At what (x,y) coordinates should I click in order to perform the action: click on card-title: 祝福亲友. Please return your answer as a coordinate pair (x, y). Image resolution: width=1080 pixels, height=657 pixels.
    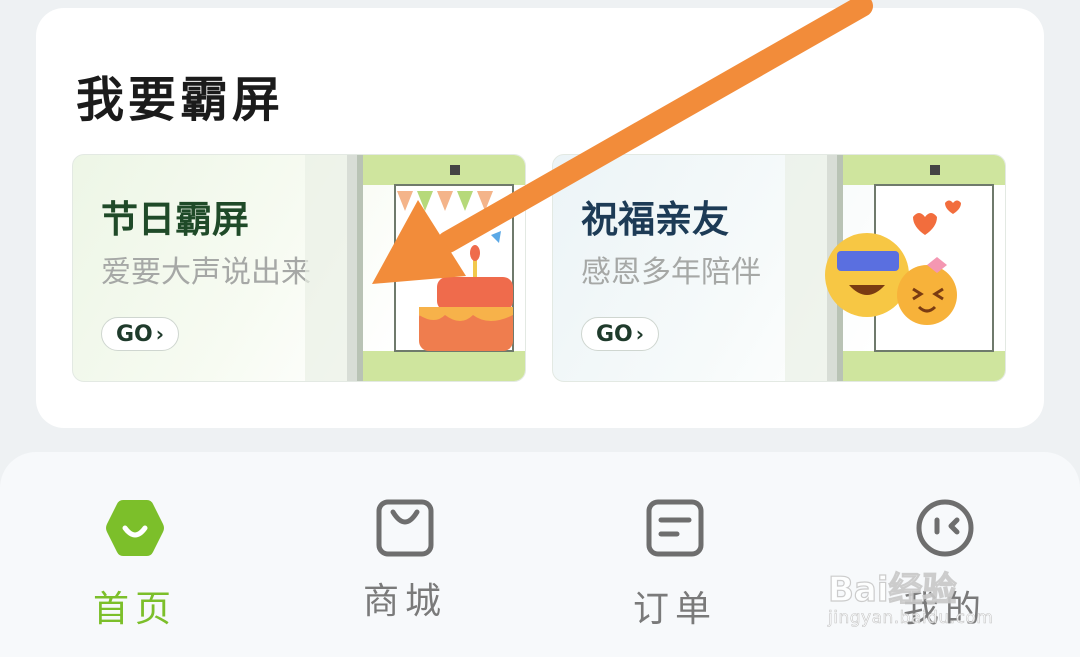
    Looking at the image, I should click on (655, 219).